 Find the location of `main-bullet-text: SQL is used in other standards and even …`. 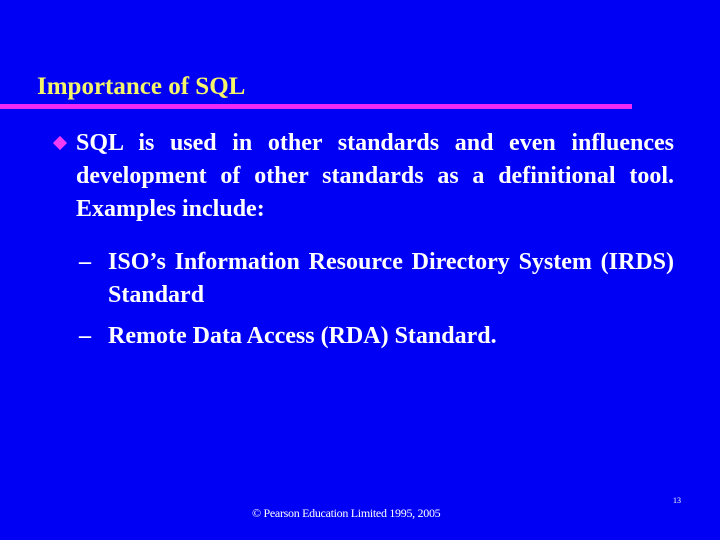

main-bullet-text: SQL is used in other standards and even … is located at coordinates (375, 176).